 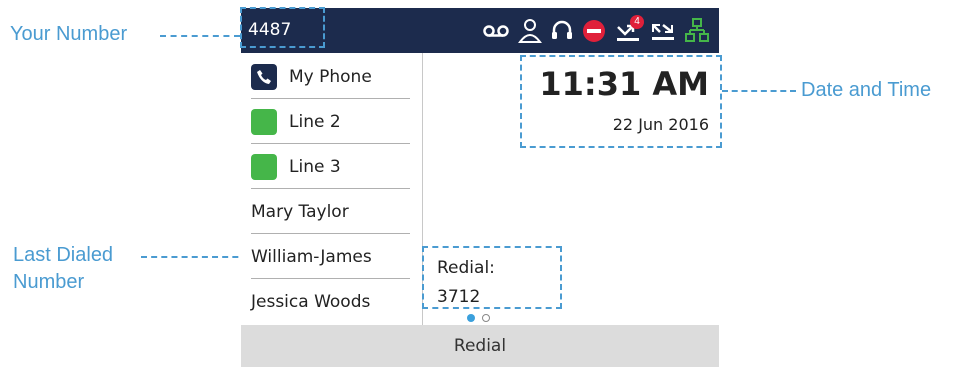 What do you see at coordinates (629, 29) in the screenshot?
I see `missed-calls-indicator: 4` at bounding box center [629, 29].